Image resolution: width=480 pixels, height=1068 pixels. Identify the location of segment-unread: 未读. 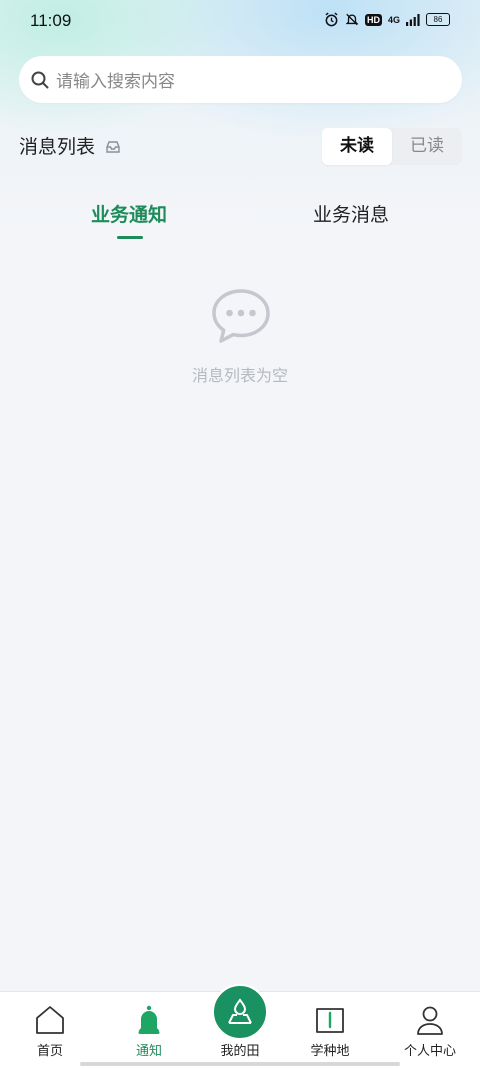
(357, 146).